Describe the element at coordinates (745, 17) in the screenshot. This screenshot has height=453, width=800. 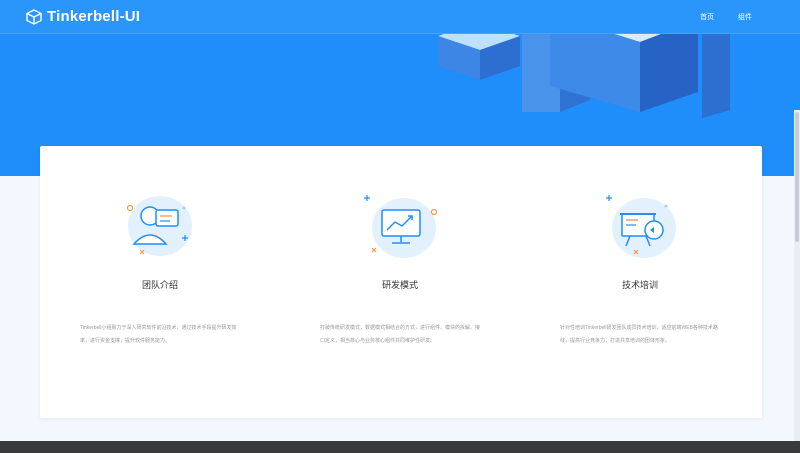
I see `nav-components: 组件` at that location.